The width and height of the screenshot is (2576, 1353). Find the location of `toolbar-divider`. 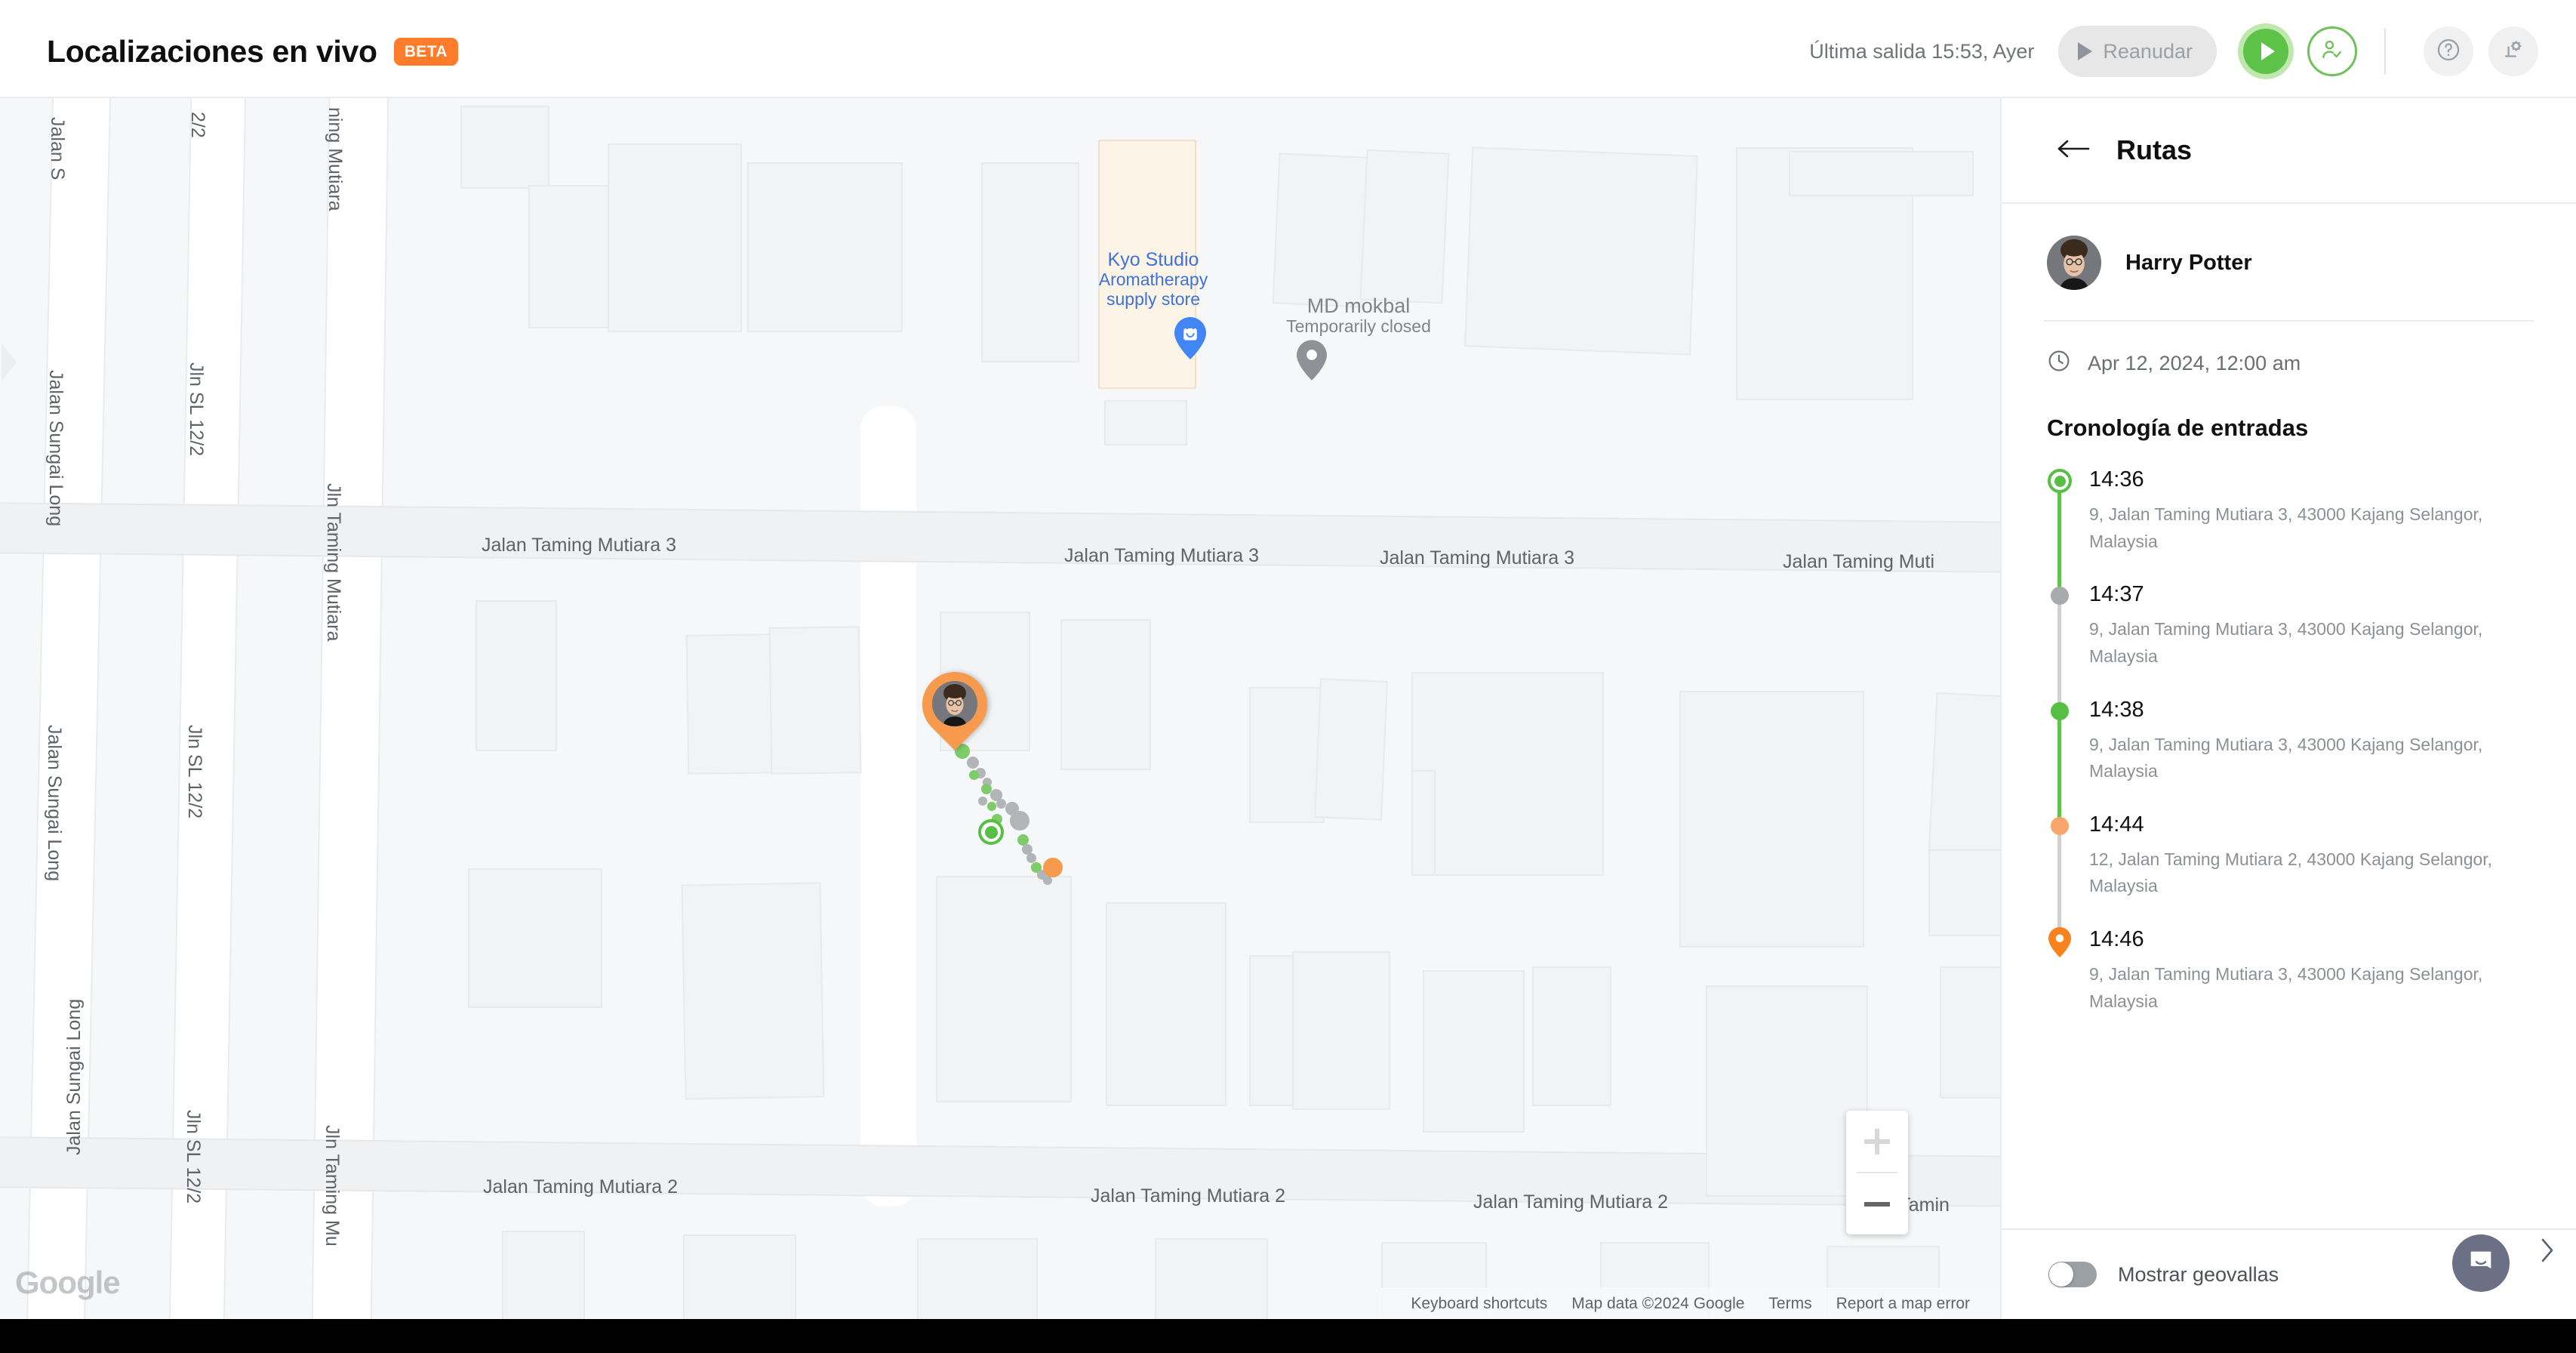

toolbar-divider is located at coordinates (2385, 51).